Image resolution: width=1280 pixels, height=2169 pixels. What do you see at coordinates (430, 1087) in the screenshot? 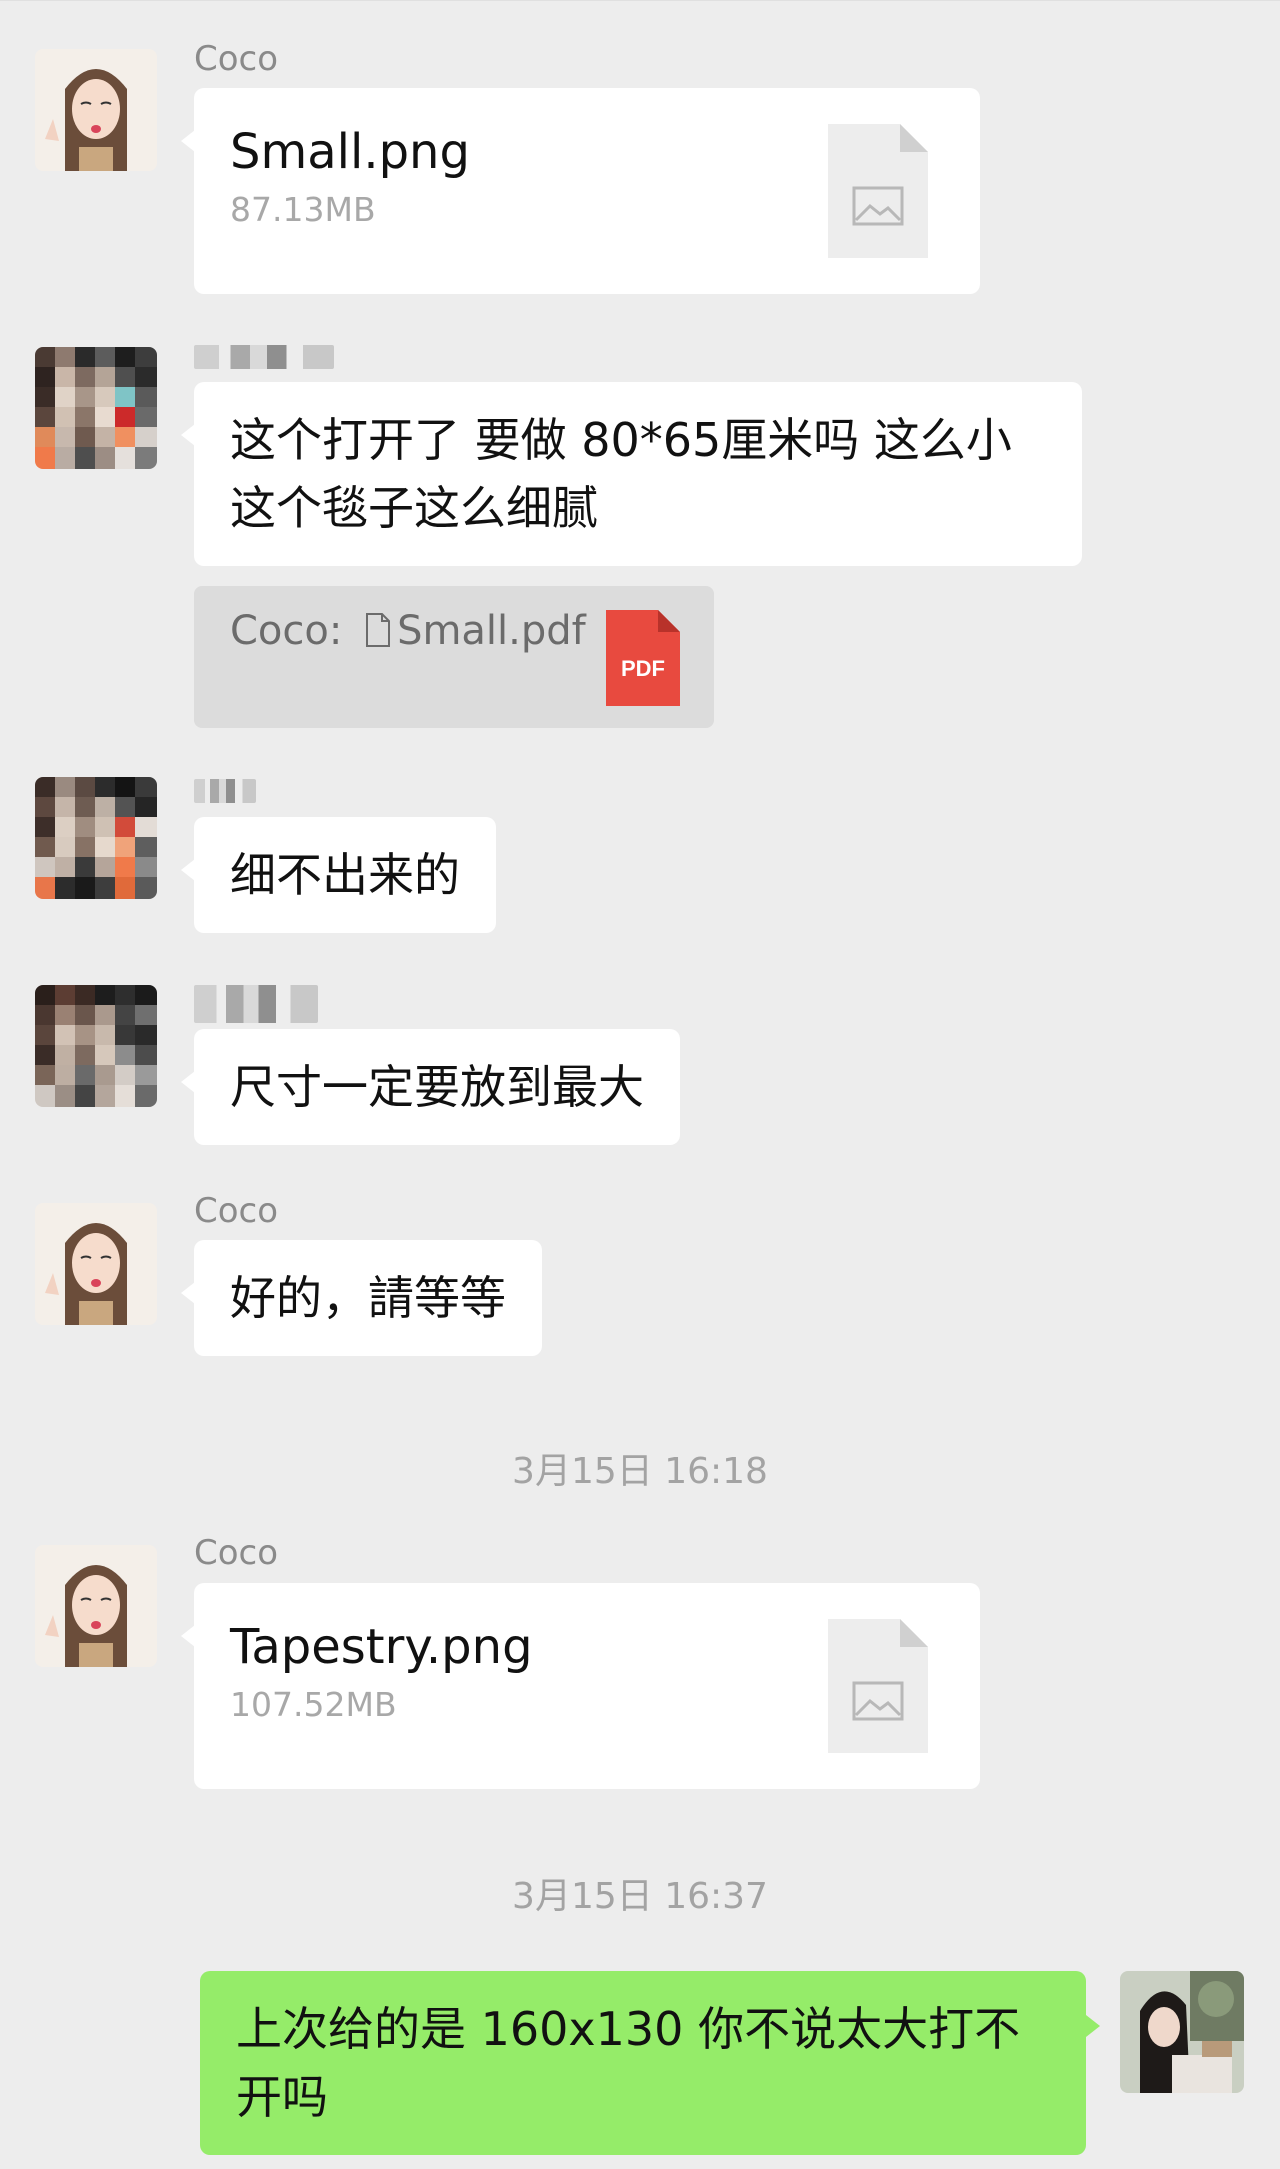
I see `text-message-bubble: 尺寸一定要放到最大` at bounding box center [430, 1087].